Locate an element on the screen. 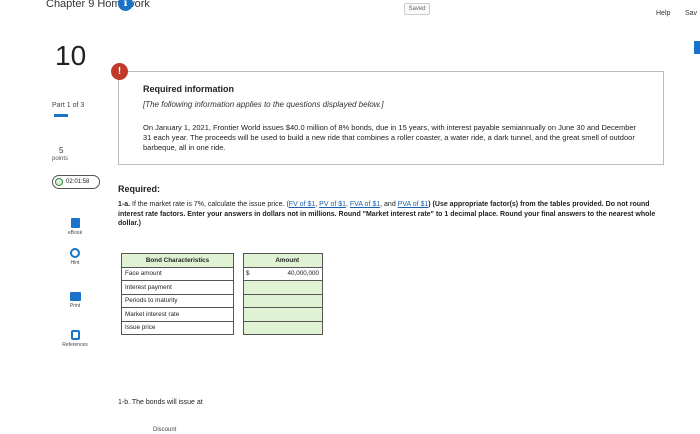 The width and height of the screenshot is (700, 434). interest-payment-input is located at coordinates (288, 287).